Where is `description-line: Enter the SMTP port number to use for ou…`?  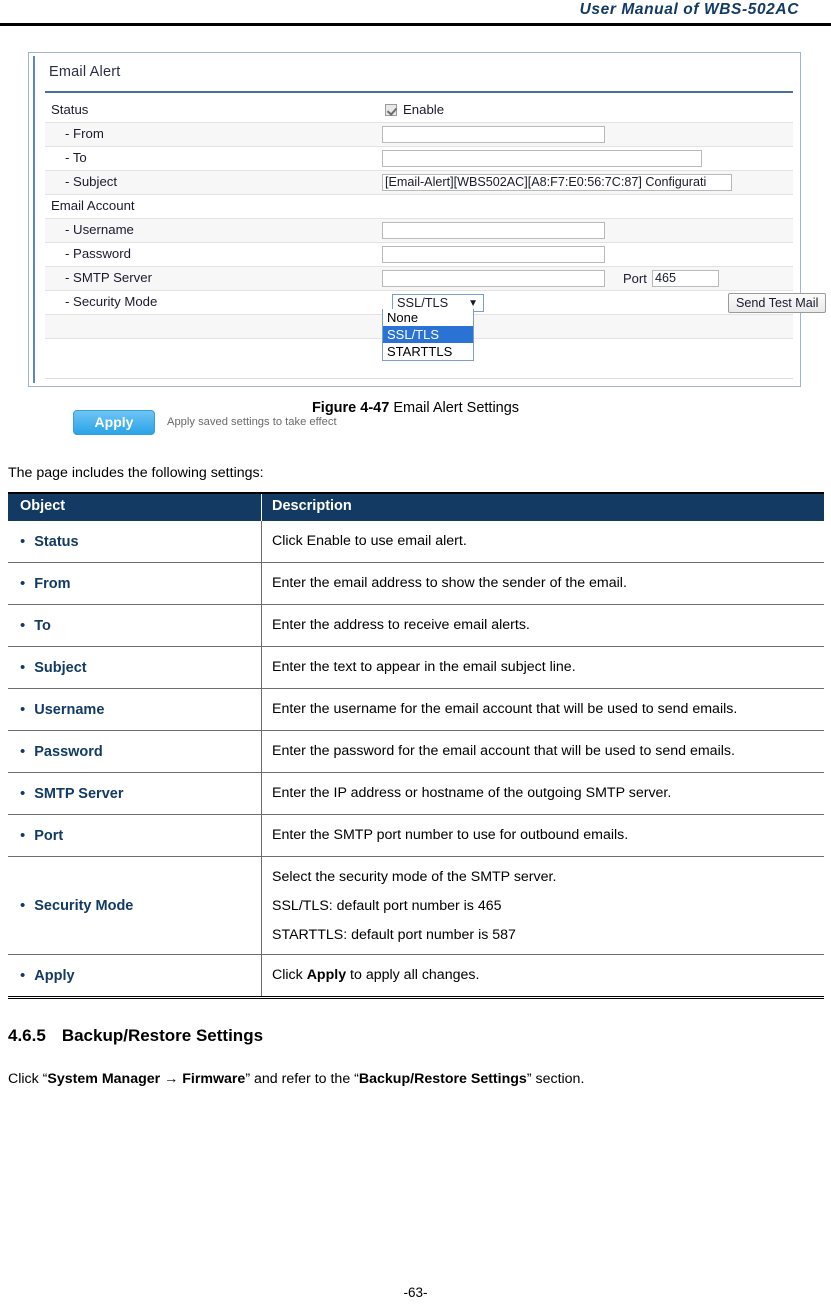 description-line: Enter the SMTP port number to use for ou… is located at coordinates (450, 835).